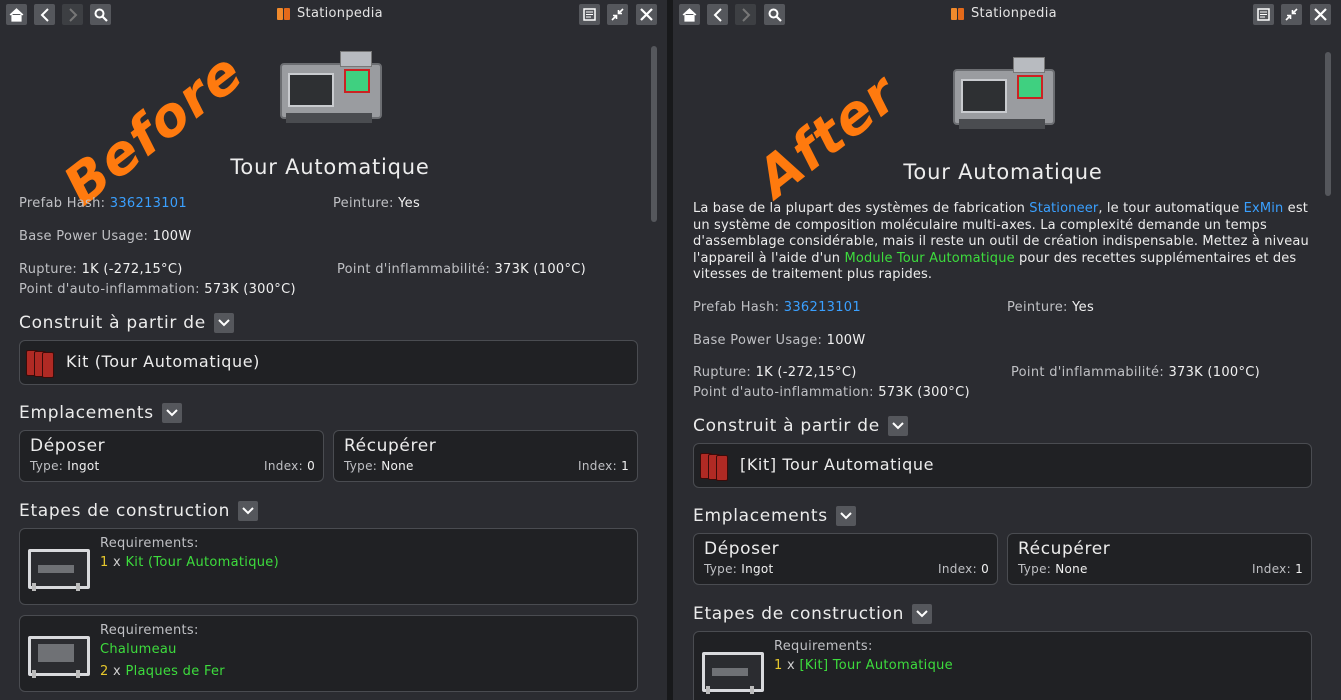 The height and width of the screenshot is (700, 1341). I want to click on requirement-line: 1 x [Kit] Tour Automatique, so click(863, 665).